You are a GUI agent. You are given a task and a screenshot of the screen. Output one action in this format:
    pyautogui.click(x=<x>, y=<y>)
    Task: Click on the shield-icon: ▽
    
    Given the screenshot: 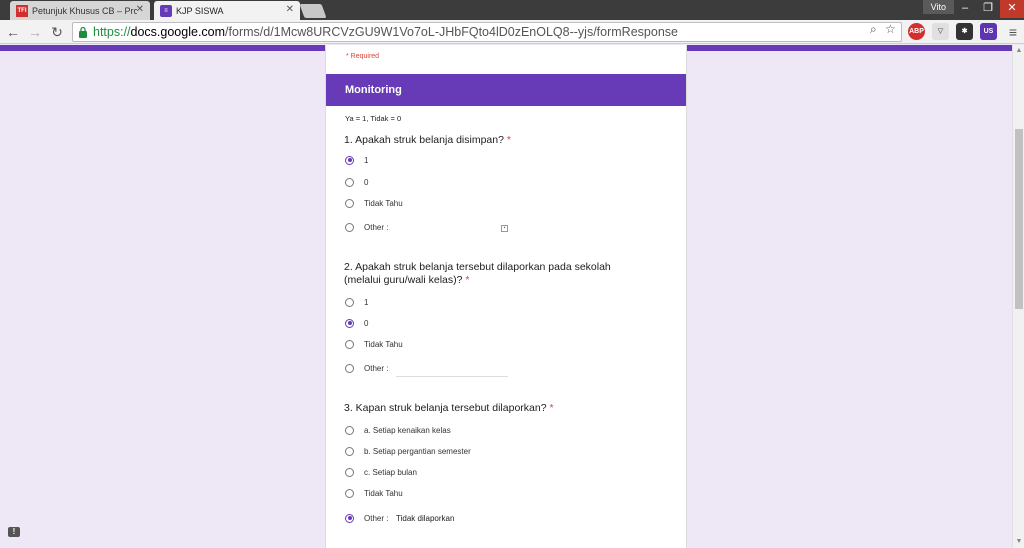 What is the action you would take?
    pyautogui.click(x=940, y=31)
    